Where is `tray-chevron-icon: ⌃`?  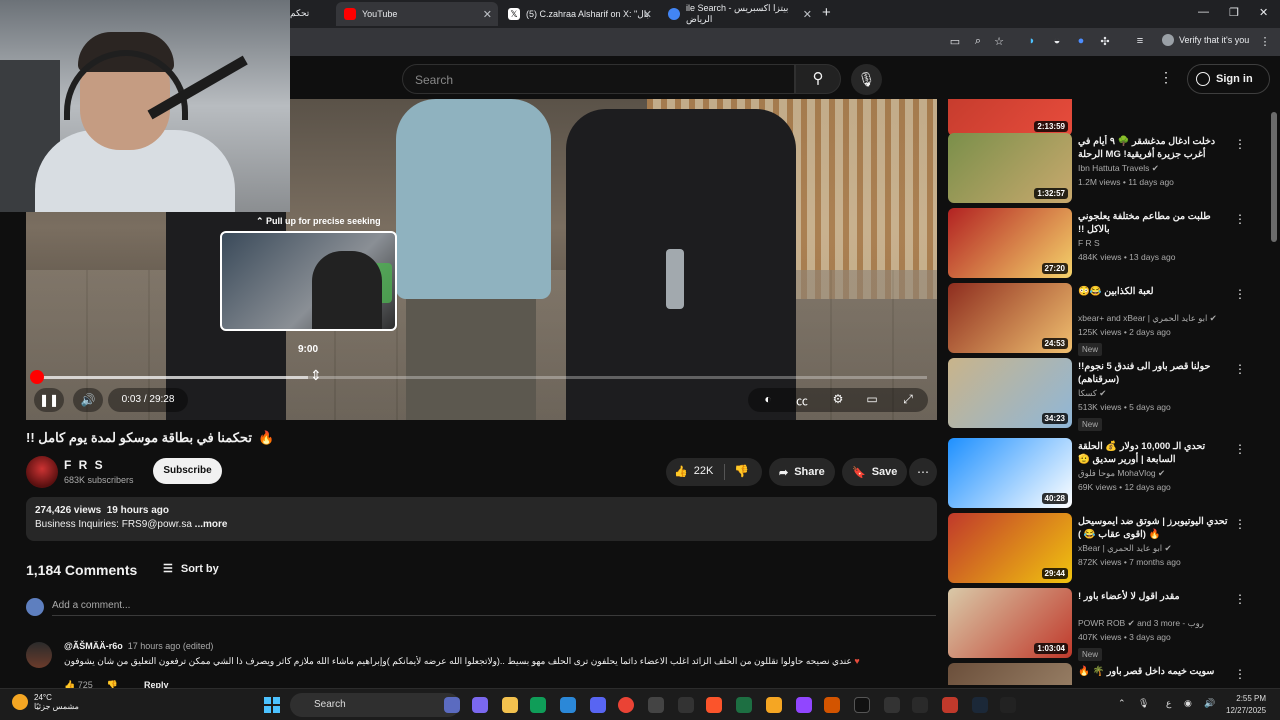 tray-chevron-icon: ⌃ is located at coordinates (1122, 703).